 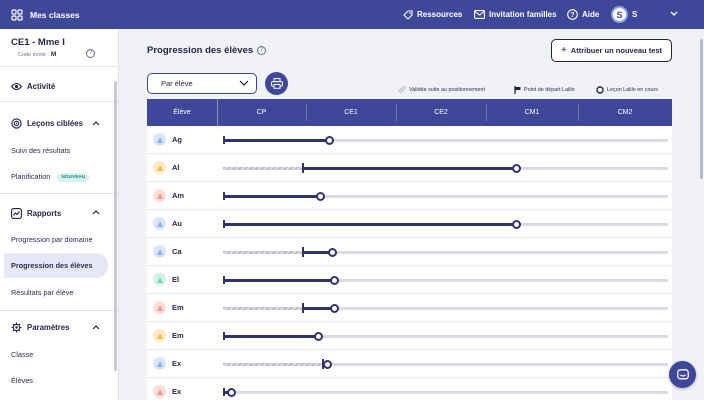 I want to click on table-row: Ca, so click(x=409, y=252).